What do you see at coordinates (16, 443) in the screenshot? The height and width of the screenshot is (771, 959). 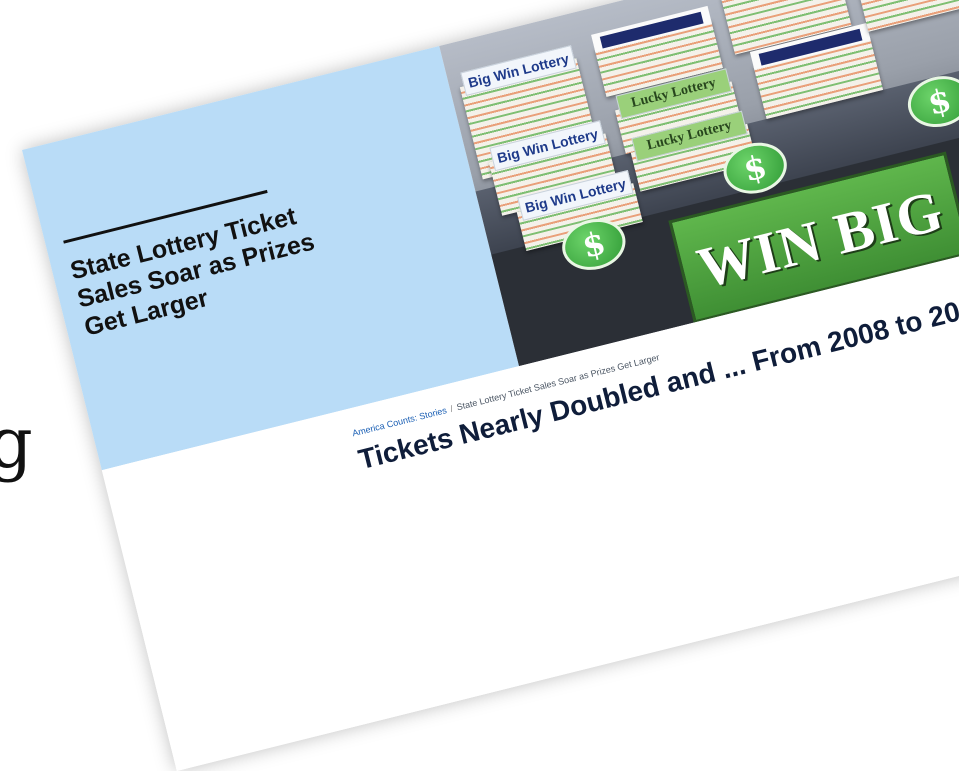 I see `cropped-edge-glyph: g` at bounding box center [16, 443].